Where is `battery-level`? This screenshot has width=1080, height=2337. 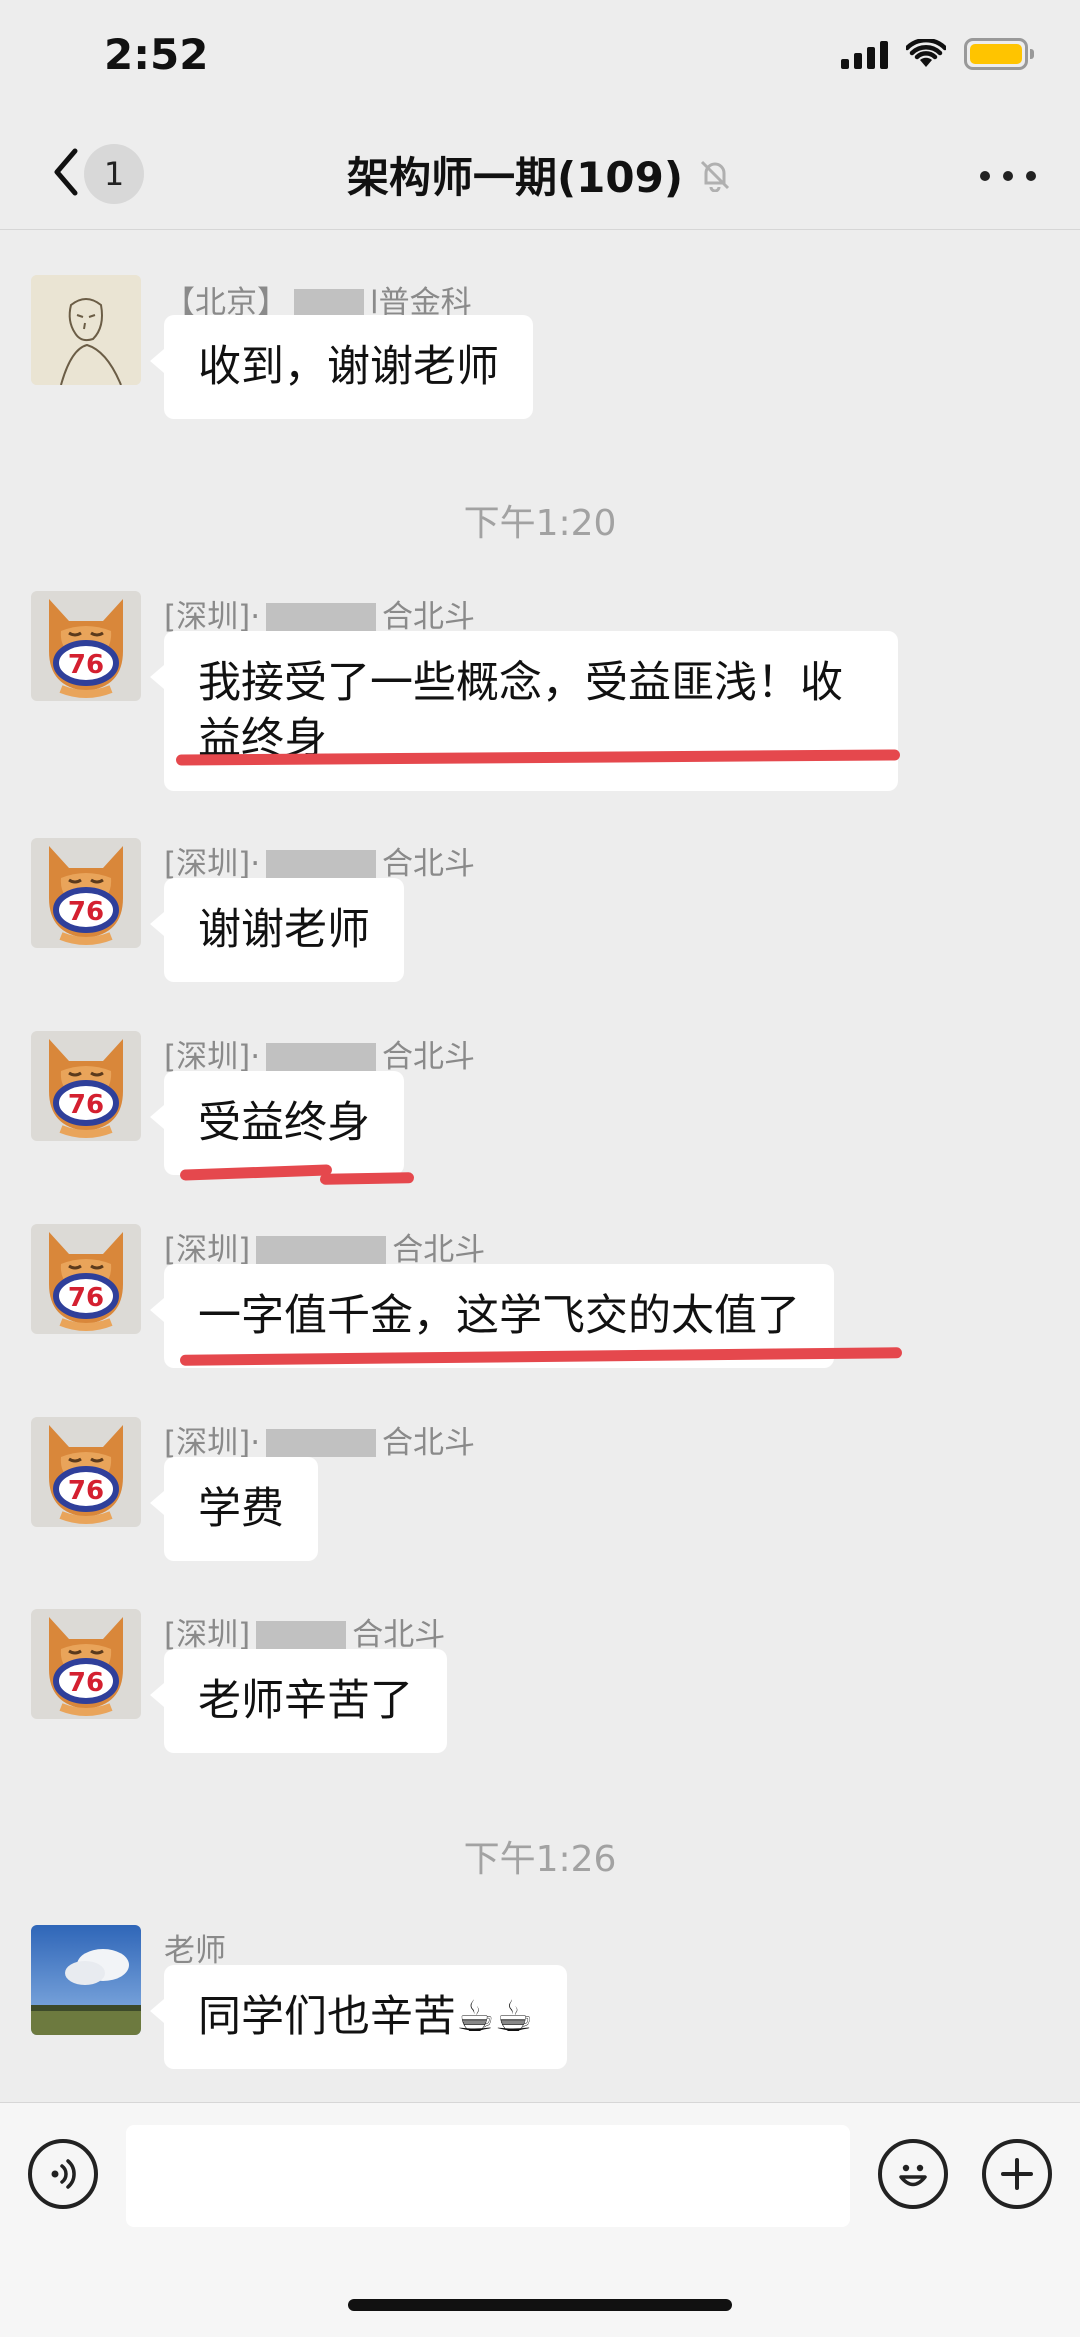
battery-level is located at coordinates (996, 54).